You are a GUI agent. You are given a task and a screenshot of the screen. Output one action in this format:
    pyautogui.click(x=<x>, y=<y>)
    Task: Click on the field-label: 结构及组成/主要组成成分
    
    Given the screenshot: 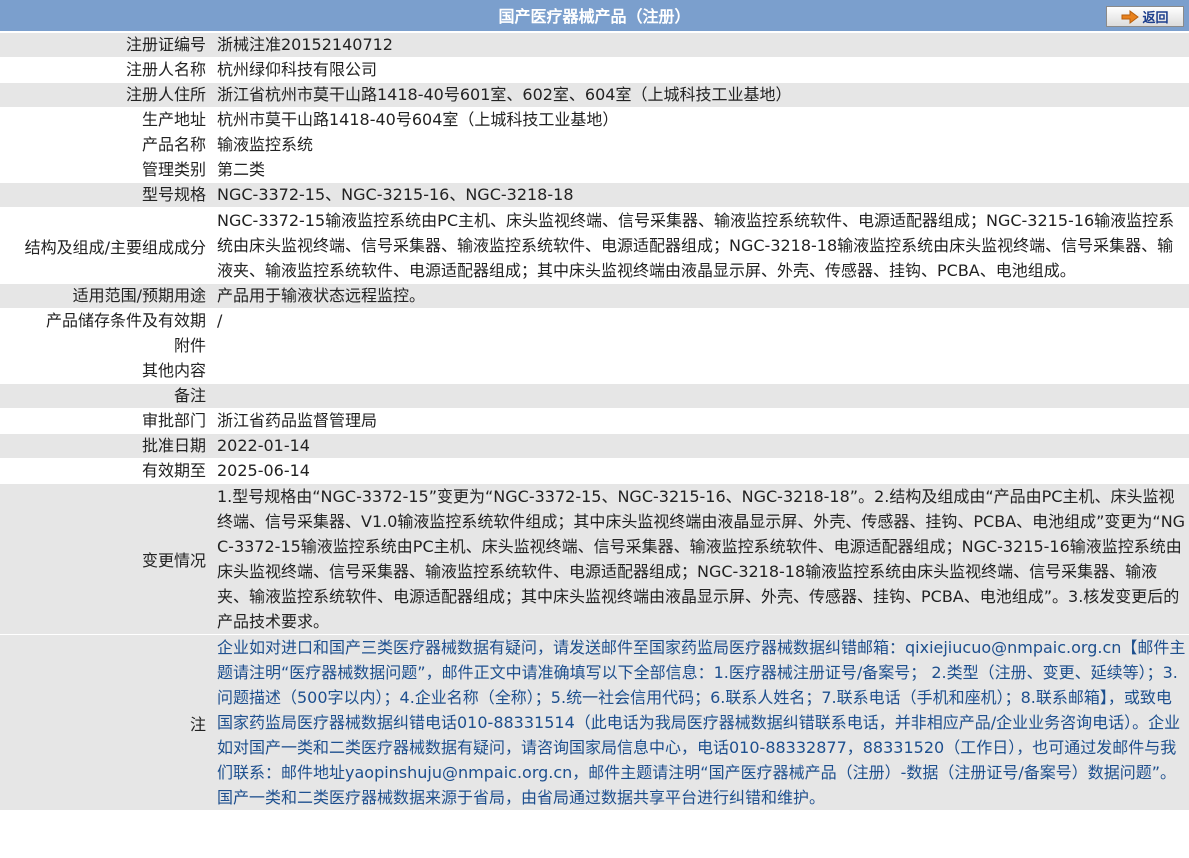 What is the action you would take?
    pyautogui.click(x=104, y=245)
    